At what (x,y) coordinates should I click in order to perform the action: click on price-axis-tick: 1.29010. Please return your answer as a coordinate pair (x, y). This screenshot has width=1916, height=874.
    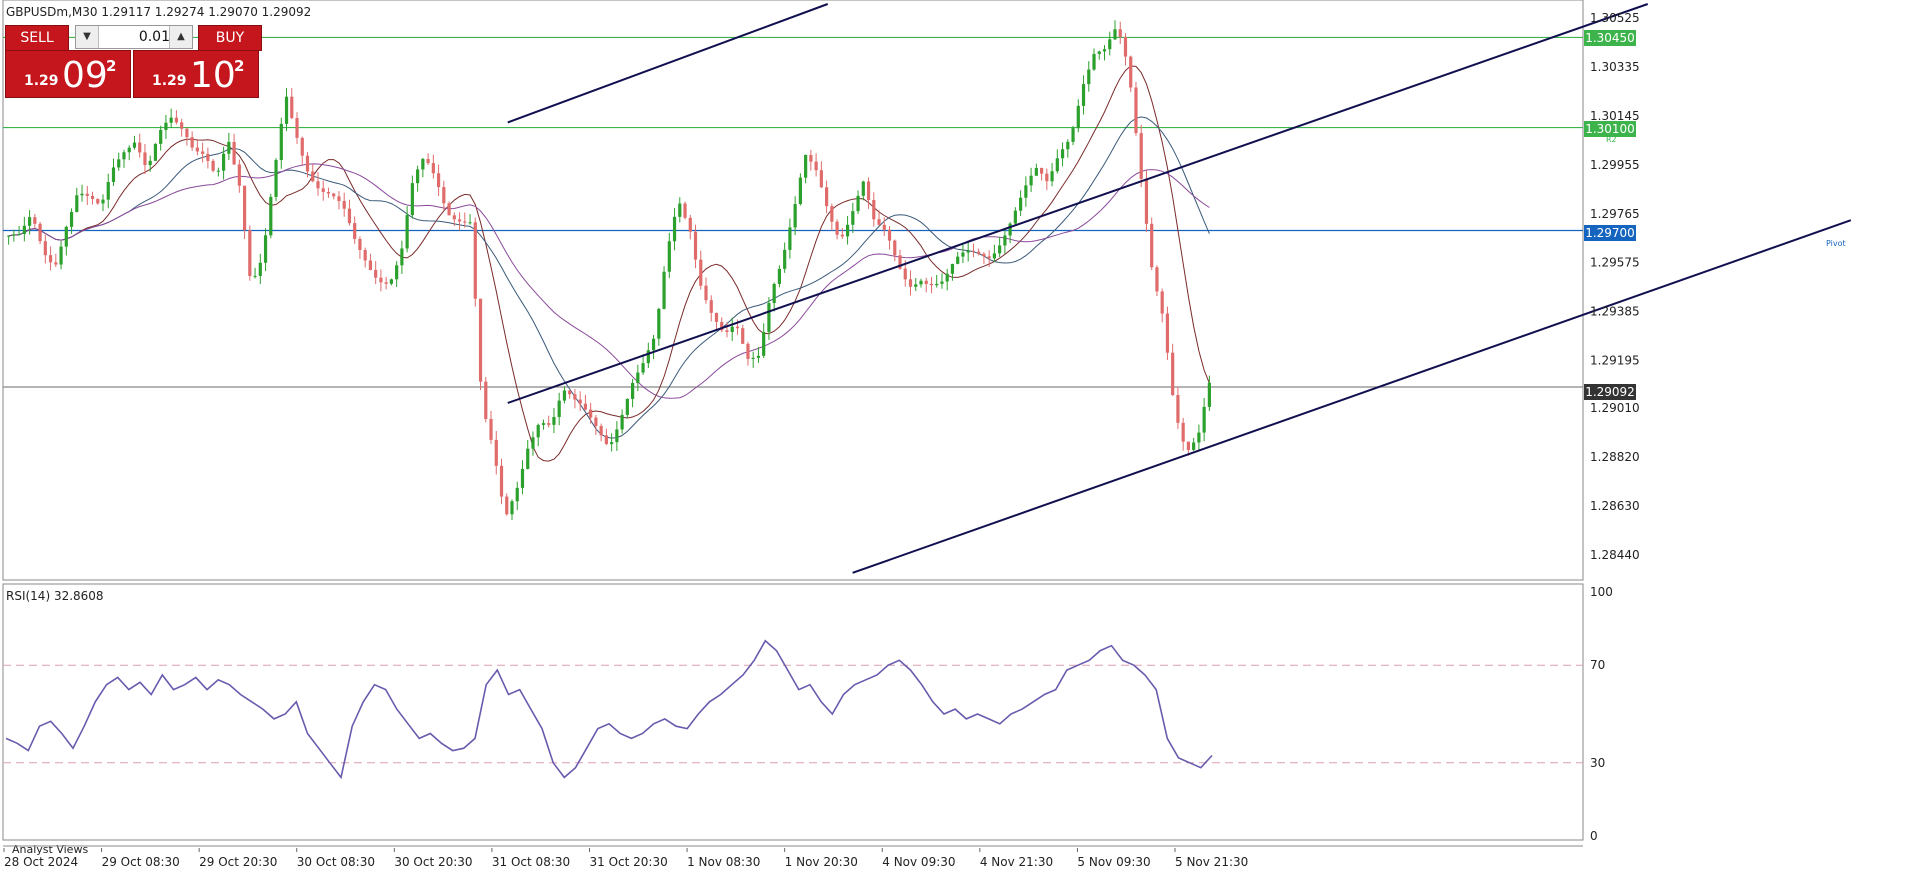
    Looking at the image, I should click on (1615, 408).